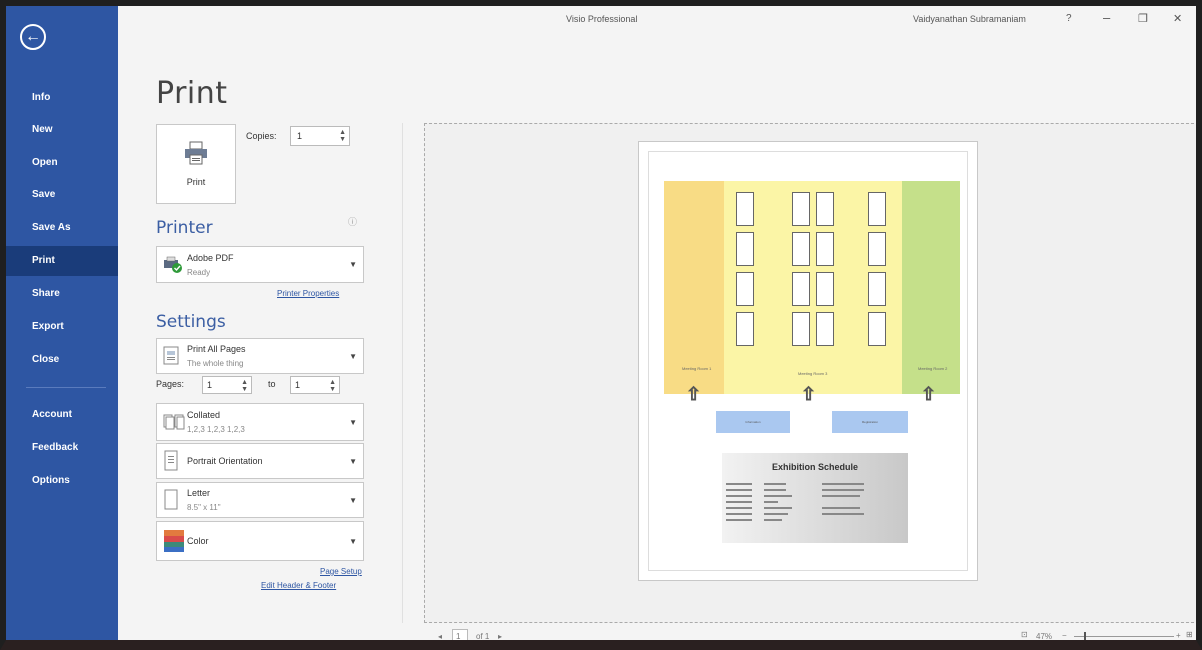 The width and height of the screenshot is (1202, 650). I want to click on collate-dropdown: Collated 1,2,3 1,2,3 1,2,3 ▼, so click(260, 422).